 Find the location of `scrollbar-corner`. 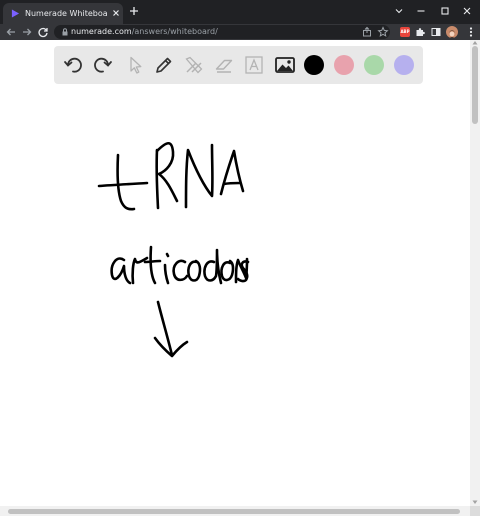

scrollbar-corner is located at coordinates (475, 511).